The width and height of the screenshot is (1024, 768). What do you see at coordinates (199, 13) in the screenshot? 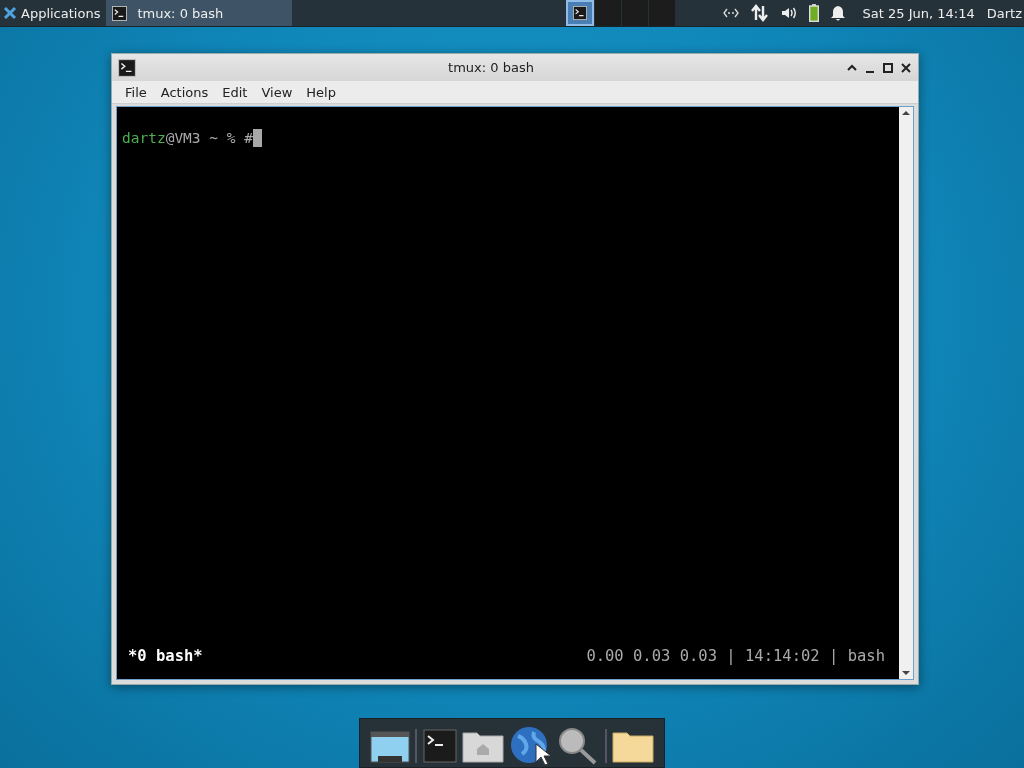
I see `taskbar-button: tmux: 0 bash` at bounding box center [199, 13].